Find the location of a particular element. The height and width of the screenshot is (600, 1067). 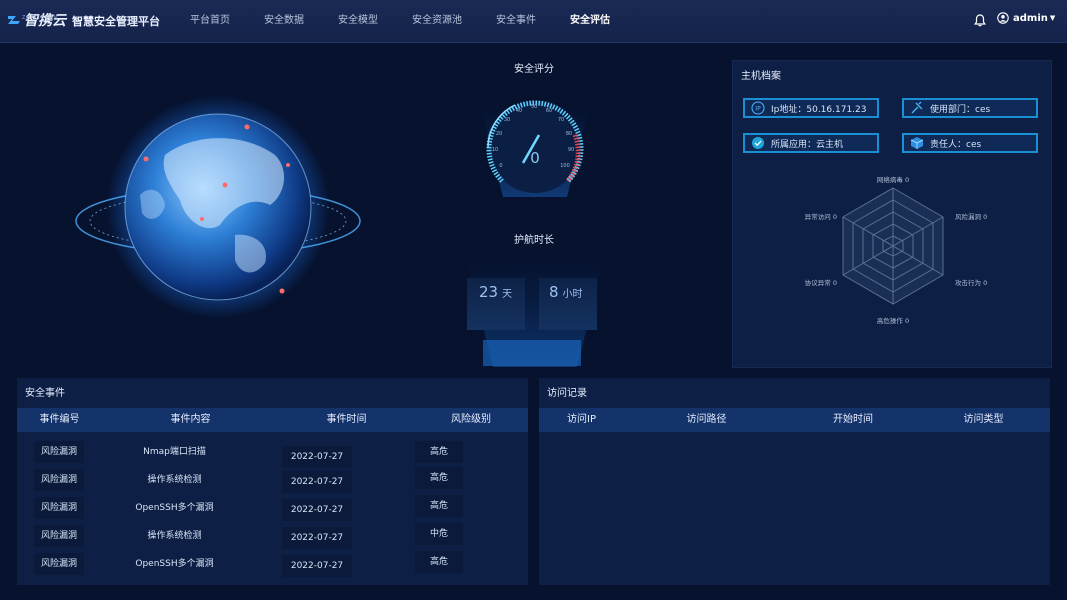

chevron-down-icon: ▼ is located at coordinates (1052, 18).